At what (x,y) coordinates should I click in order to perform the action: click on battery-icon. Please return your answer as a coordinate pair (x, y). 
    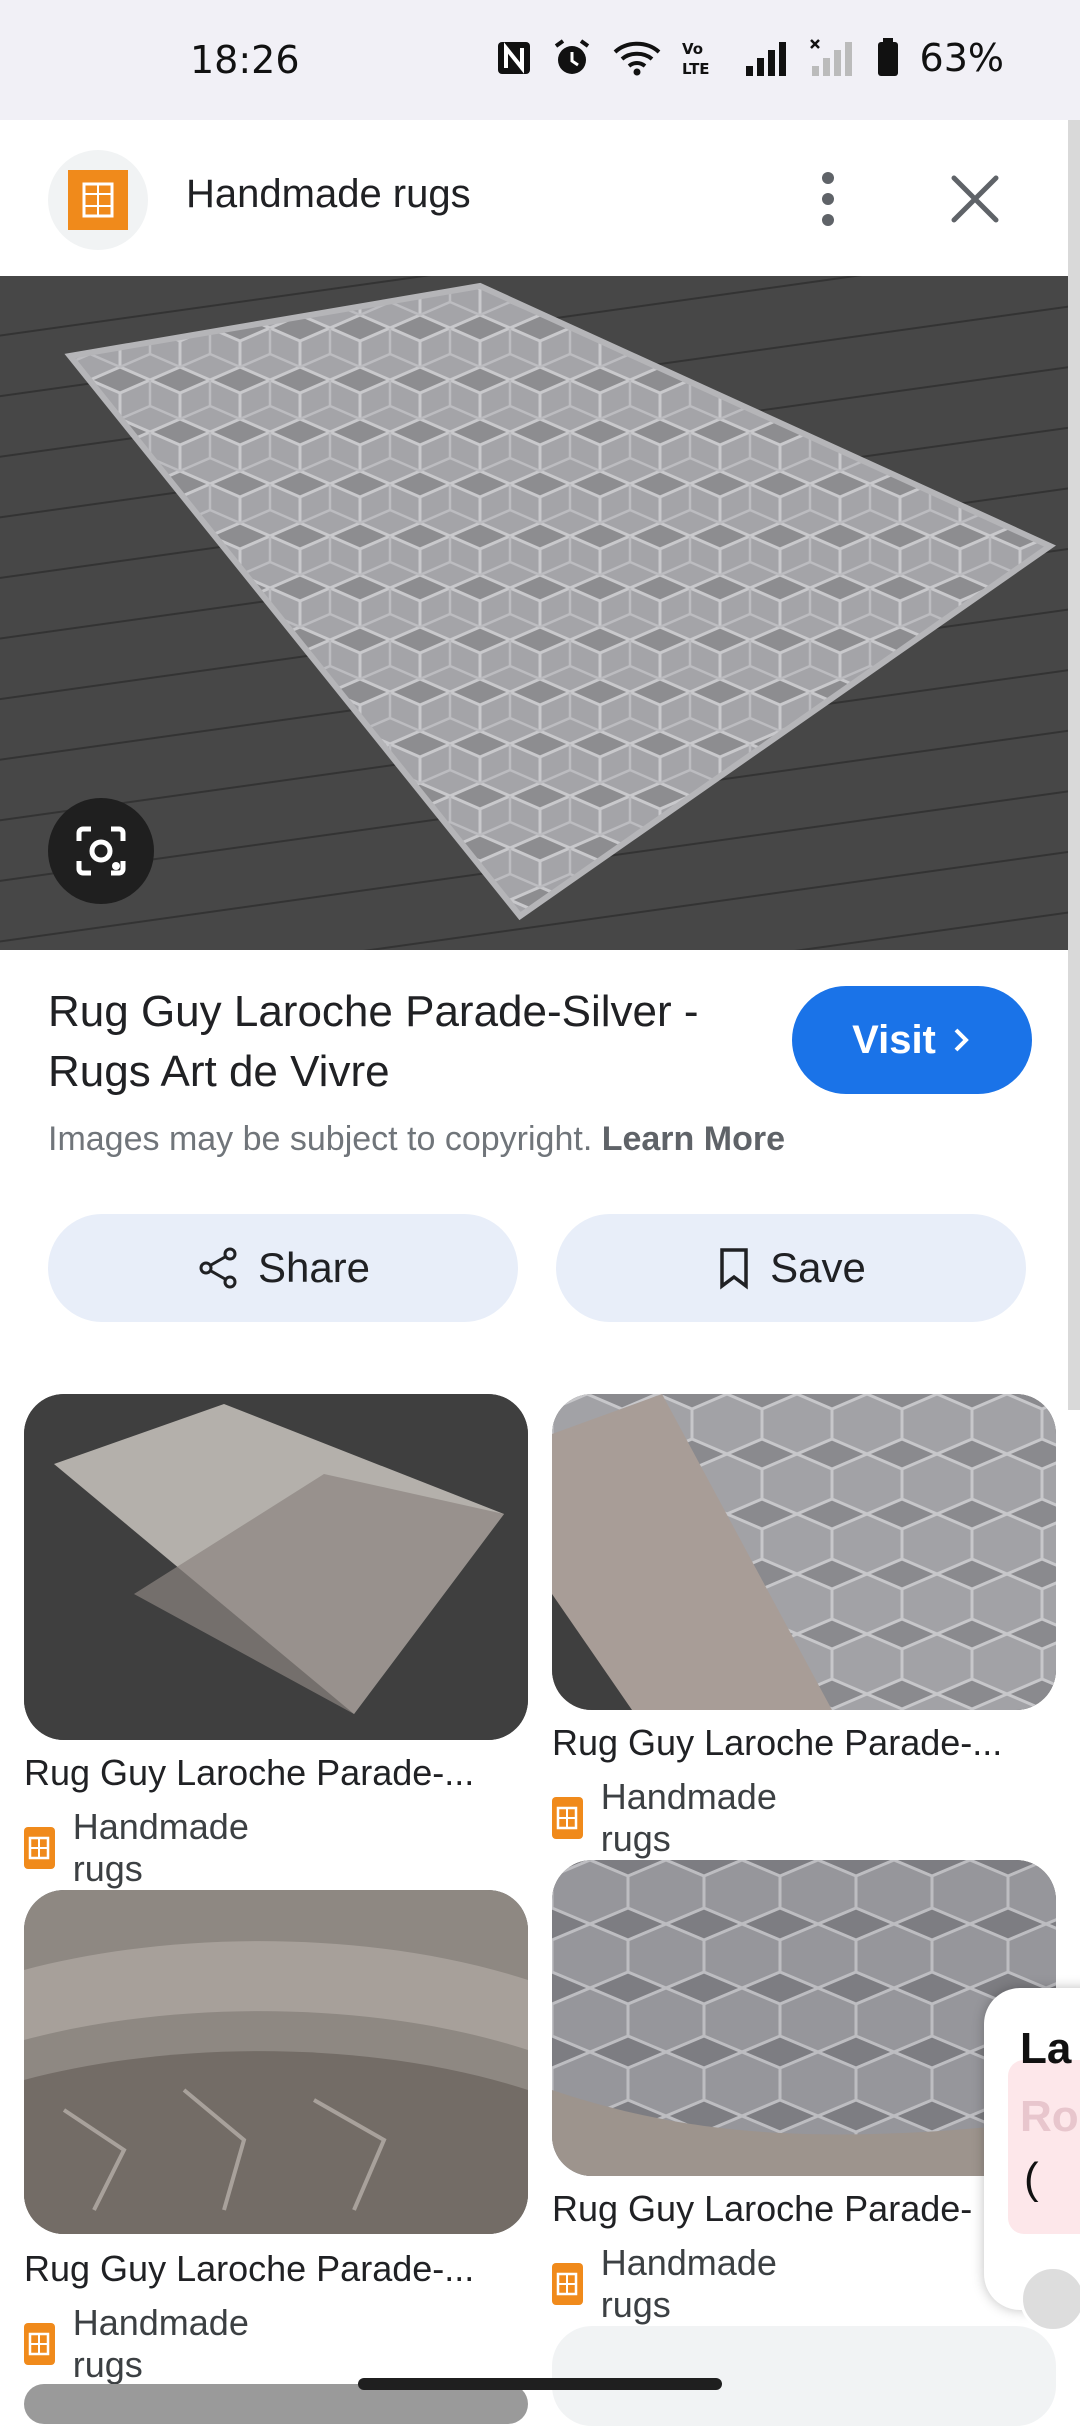
    Looking at the image, I should click on (887, 57).